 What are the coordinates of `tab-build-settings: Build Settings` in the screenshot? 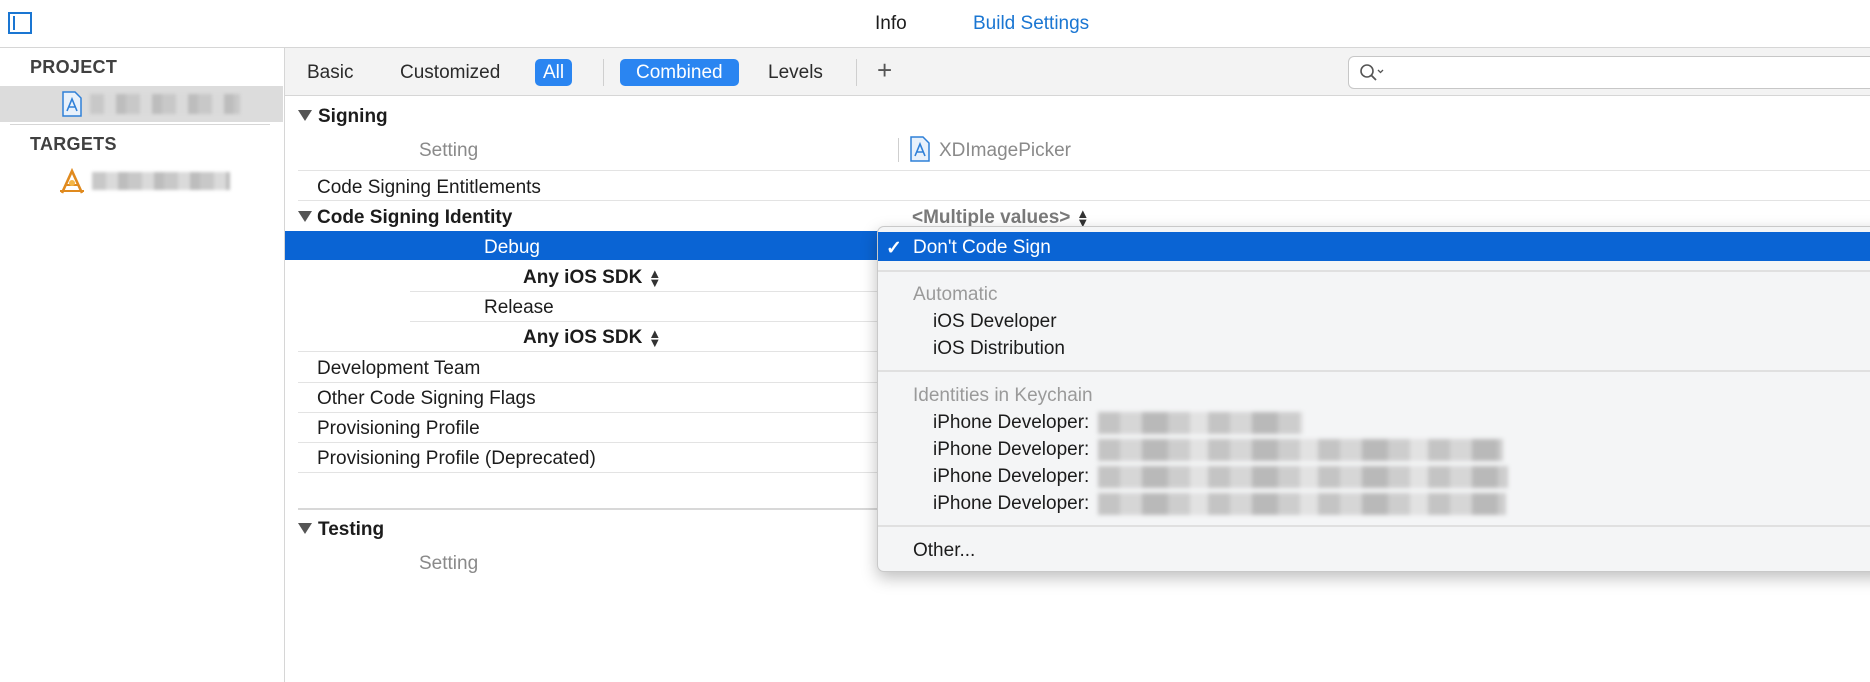 It's located at (1031, 24).